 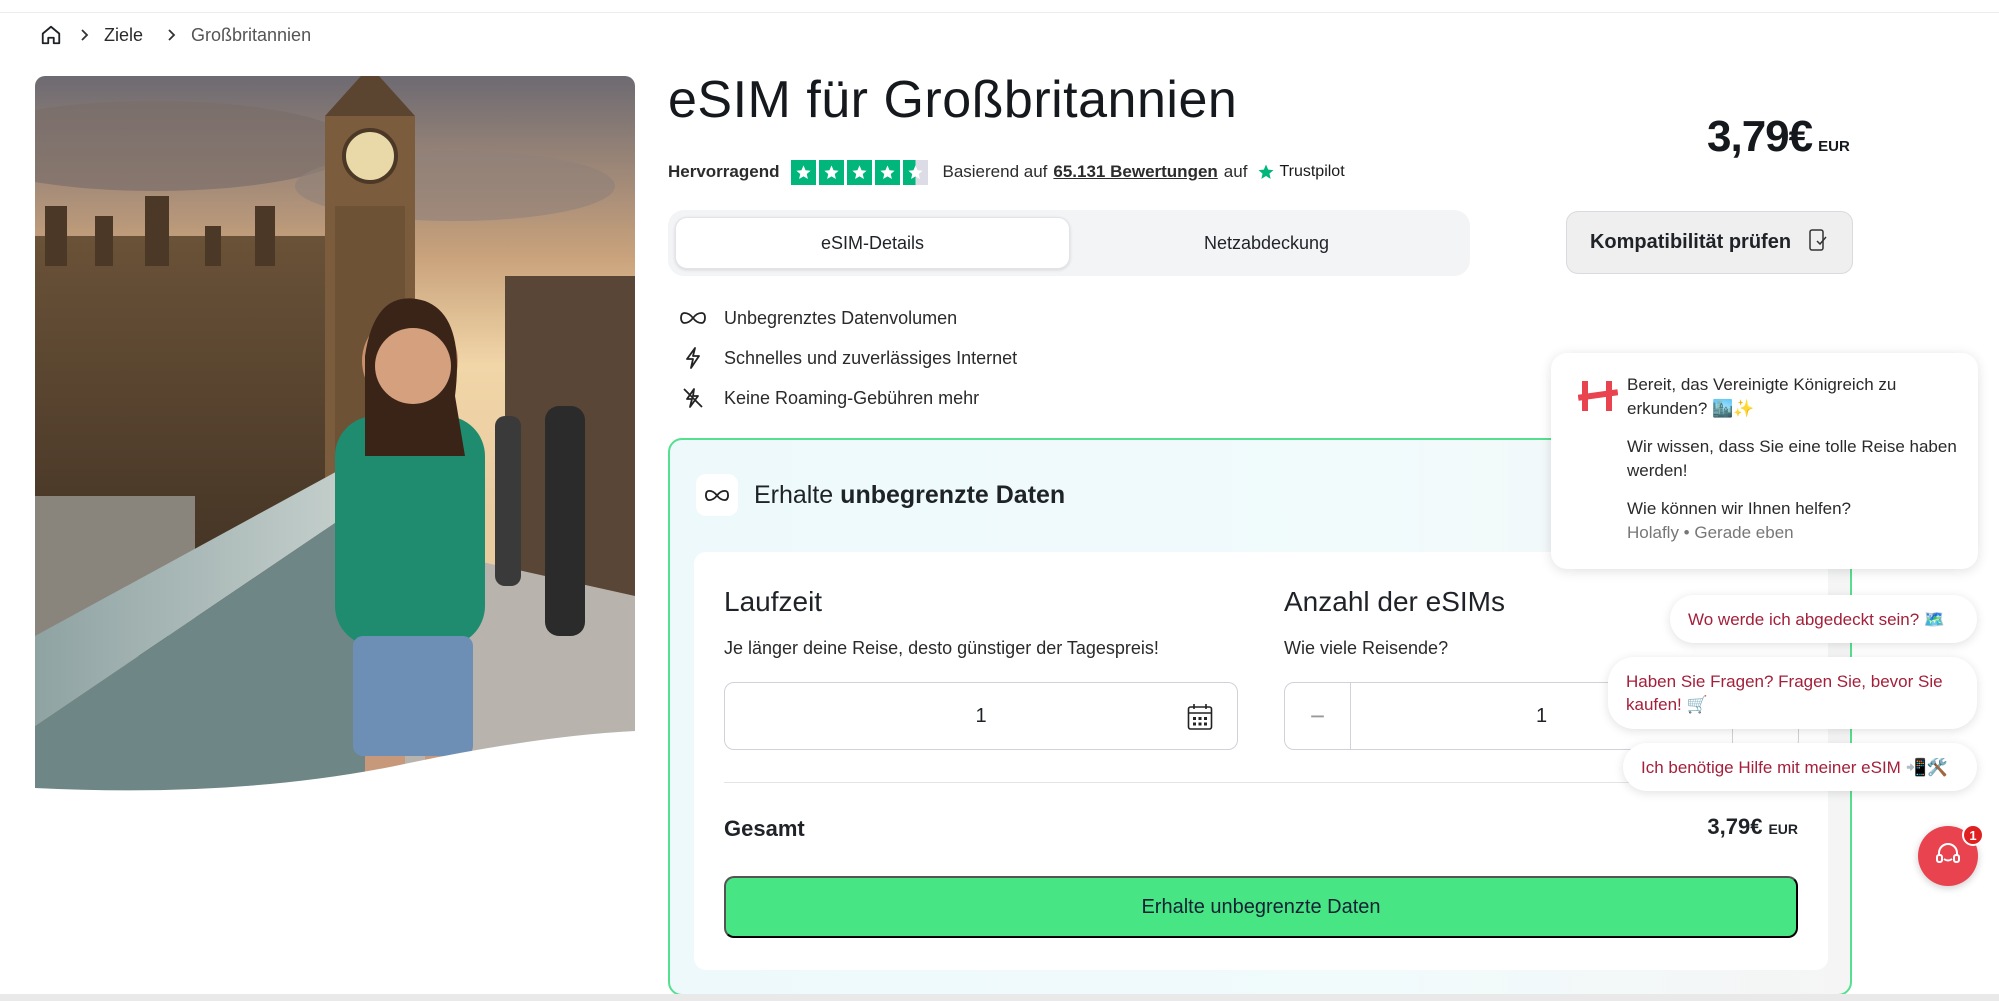 What do you see at coordinates (1739, 508) in the screenshot?
I see `chat-message: Wie können wir Ihnen helfen?` at bounding box center [1739, 508].